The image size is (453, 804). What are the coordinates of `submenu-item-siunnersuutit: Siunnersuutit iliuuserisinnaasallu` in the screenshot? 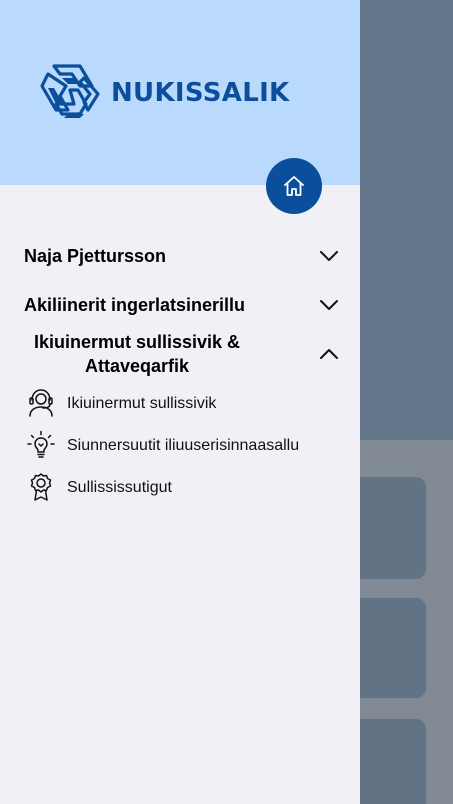 It's located at (180, 445).